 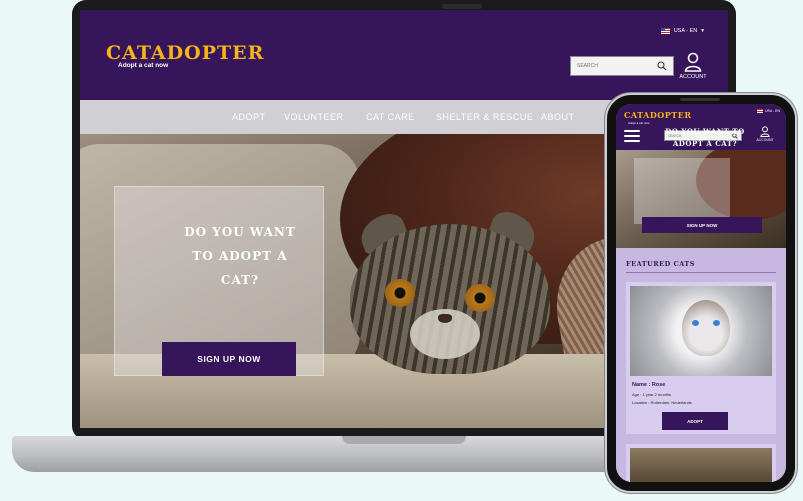 What do you see at coordinates (229, 359) in the screenshot?
I see `sign-up-button: SIGN UP NOW` at bounding box center [229, 359].